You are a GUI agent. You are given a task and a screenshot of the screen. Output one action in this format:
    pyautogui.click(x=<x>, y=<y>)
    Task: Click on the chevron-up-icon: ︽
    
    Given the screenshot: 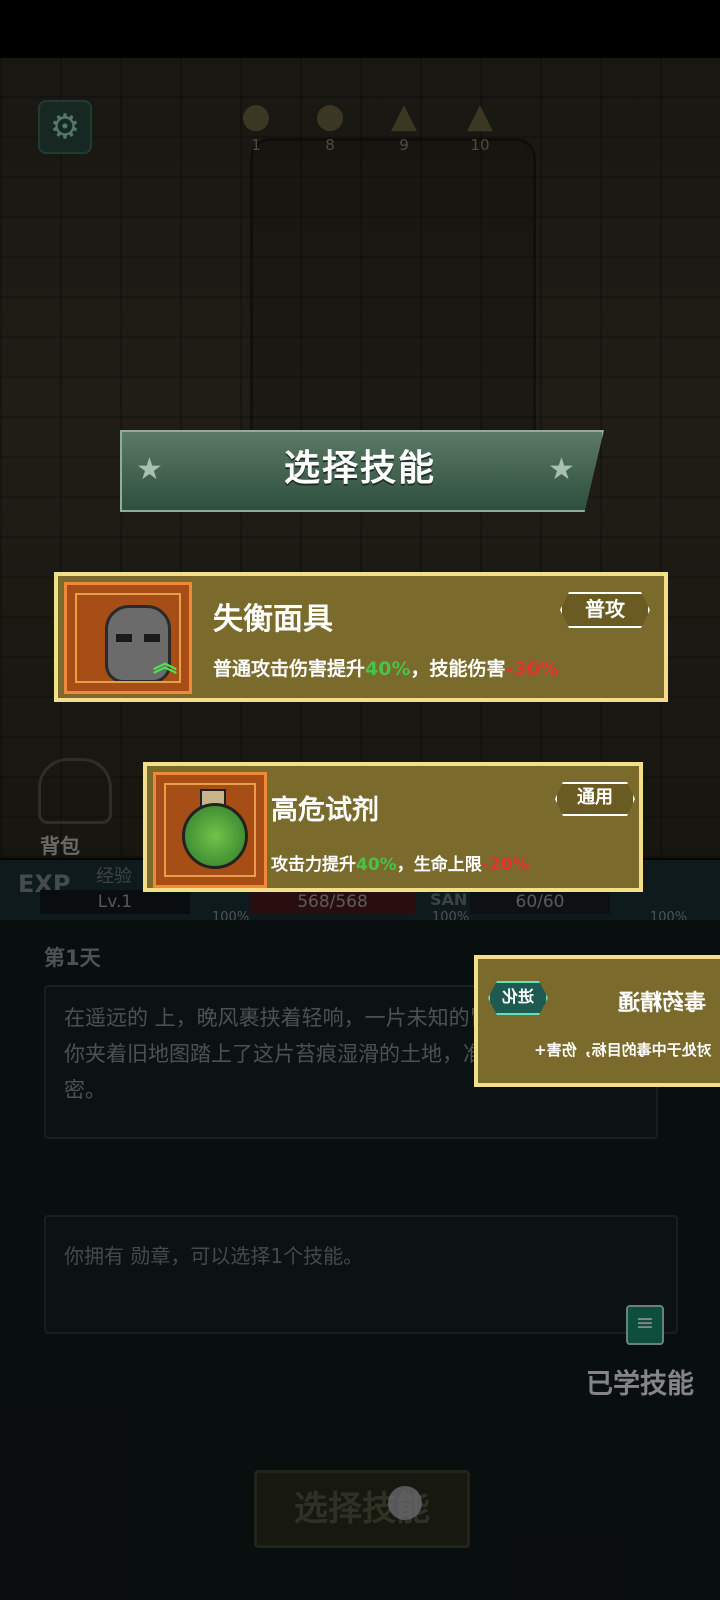 What is the action you would take?
    pyautogui.click(x=165, y=663)
    